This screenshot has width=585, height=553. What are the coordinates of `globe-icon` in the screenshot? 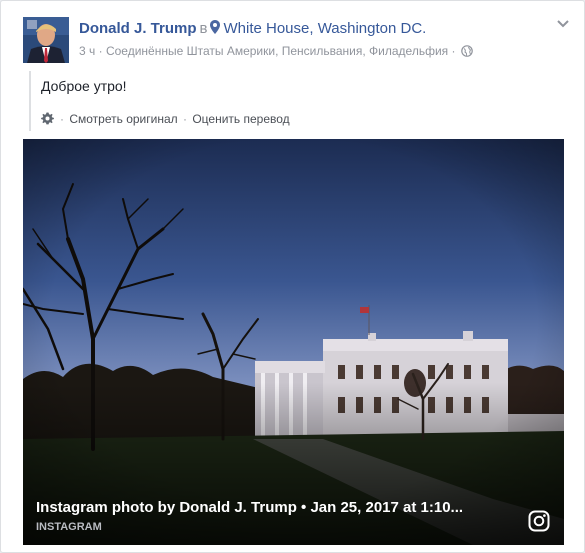 It's located at (467, 51).